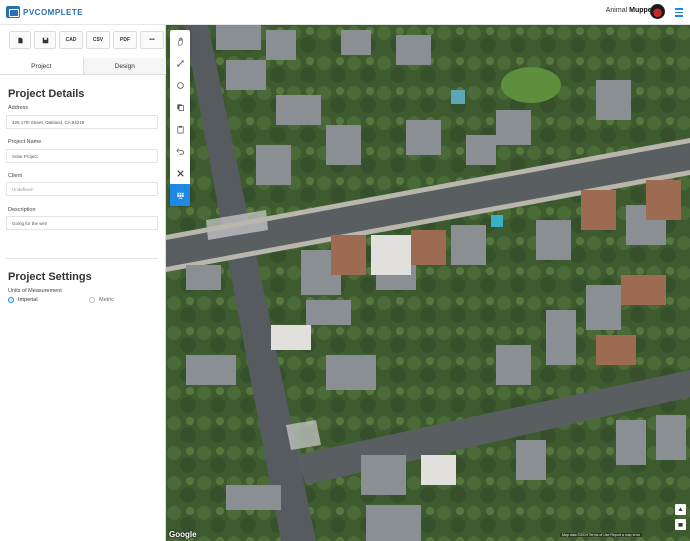 The image size is (690, 541). I want to click on tab-design: Design, so click(124, 66).